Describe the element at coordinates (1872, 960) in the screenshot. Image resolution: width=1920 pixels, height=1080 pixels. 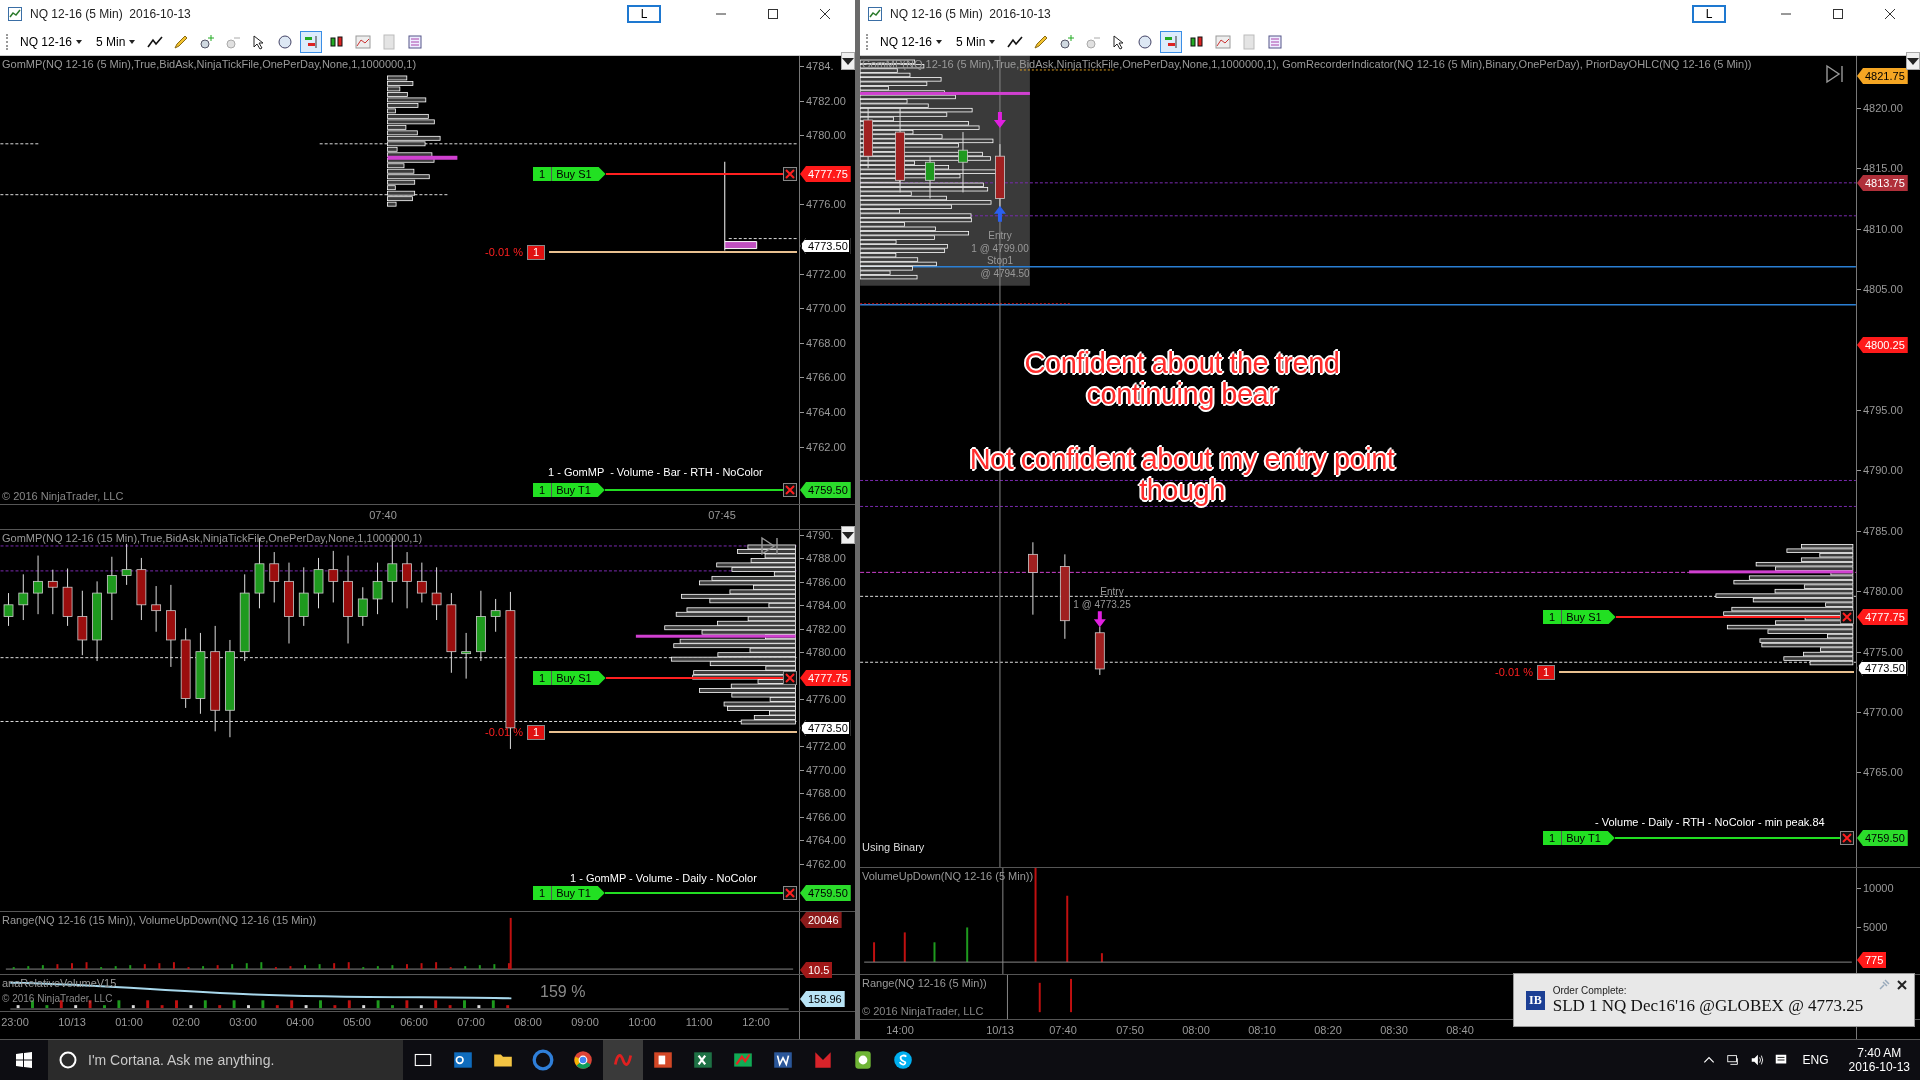
I see `price-label: 775` at that location.